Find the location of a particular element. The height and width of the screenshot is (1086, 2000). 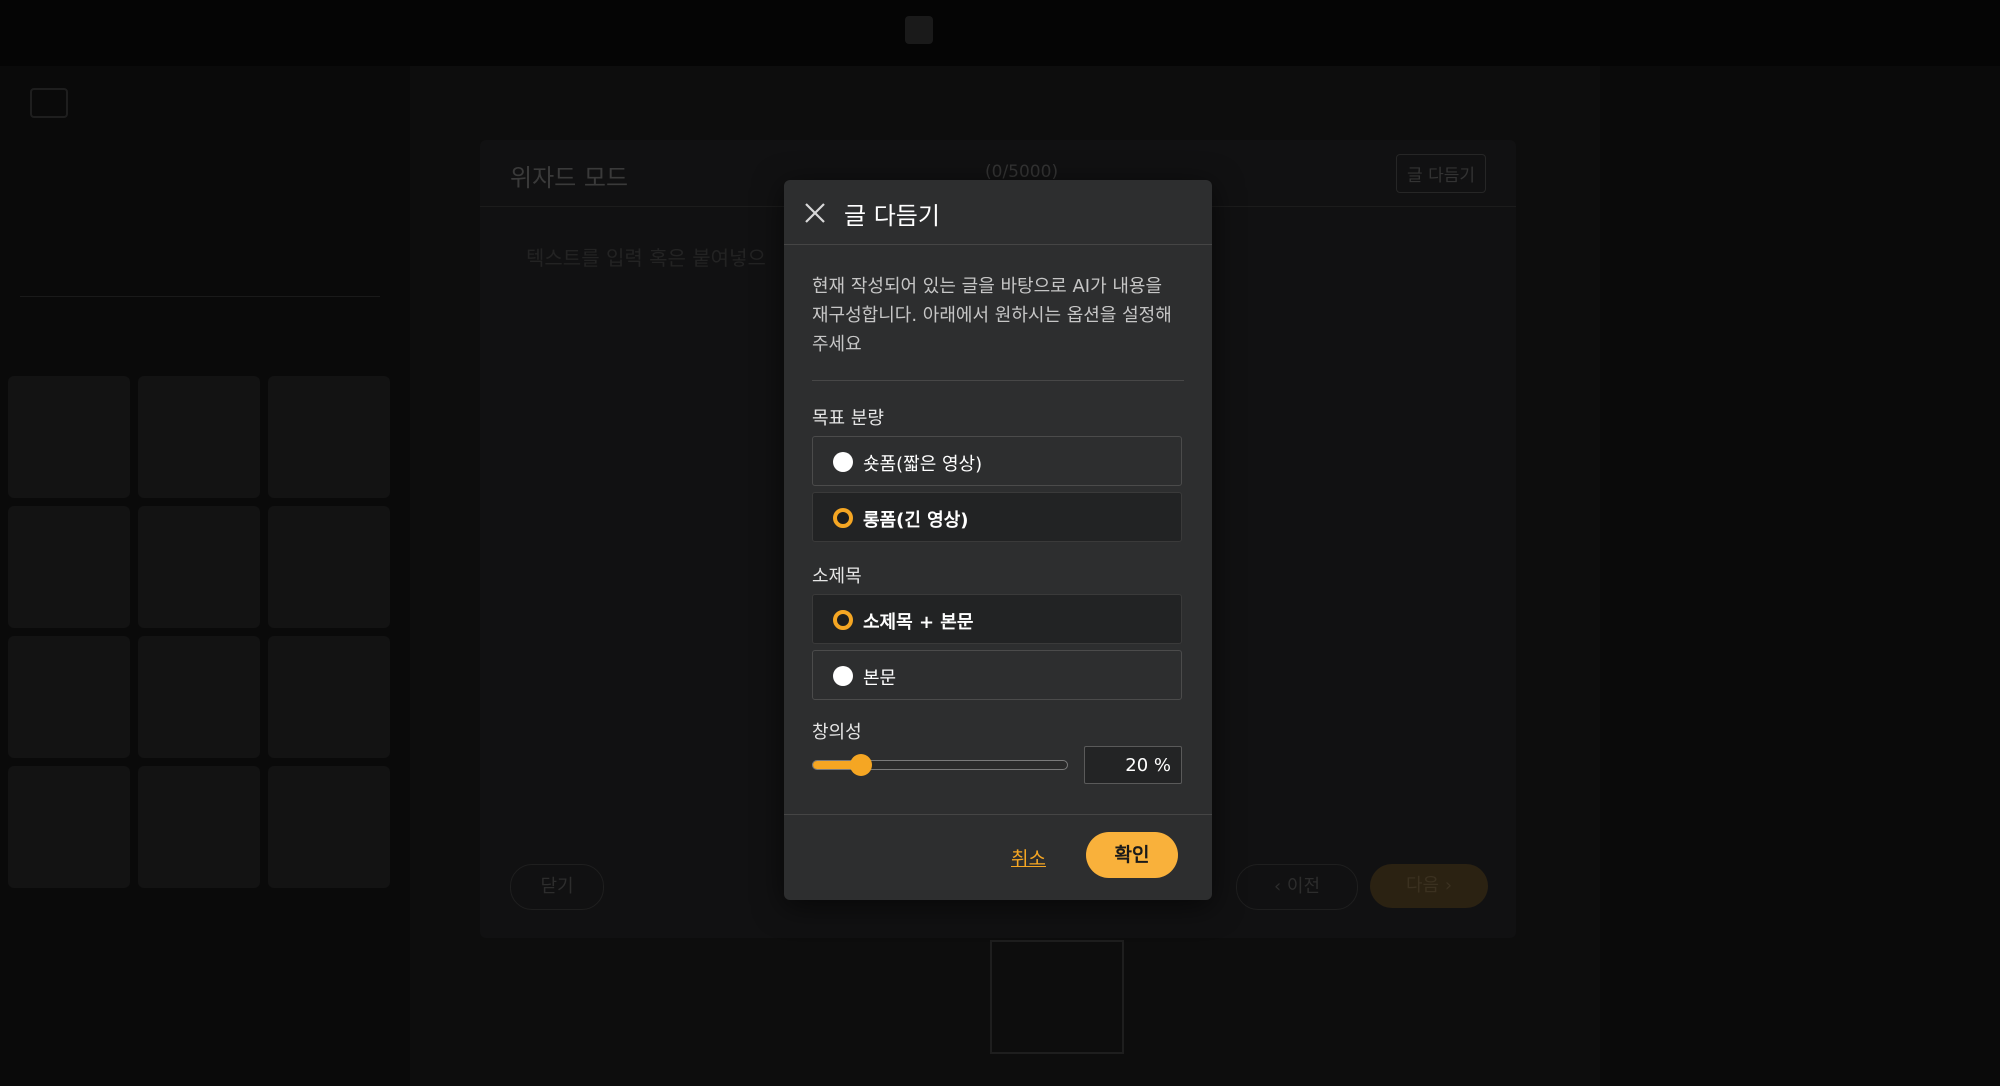

prev-button: ‹ 이전 is located at coordinates (1297, 887).